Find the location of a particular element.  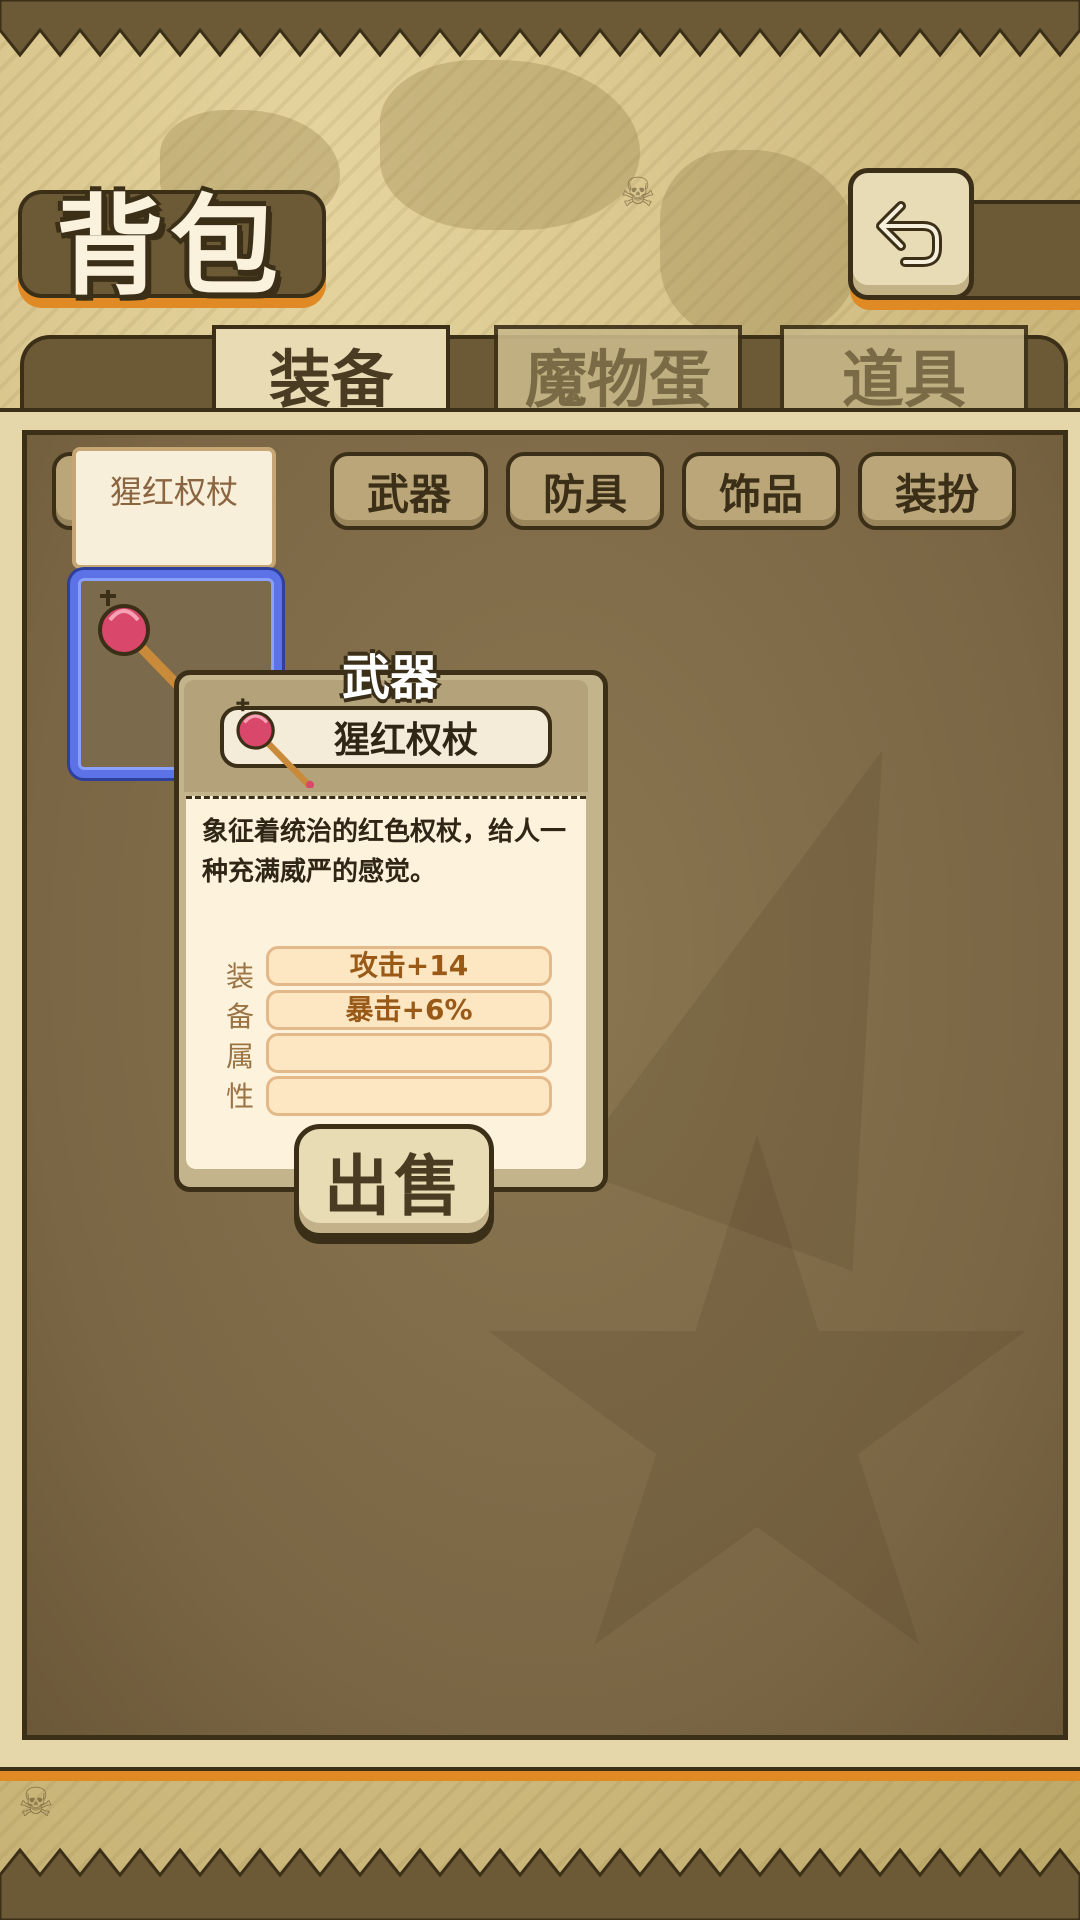

sell-button: 出售 is located at coordinates (394, 1181).